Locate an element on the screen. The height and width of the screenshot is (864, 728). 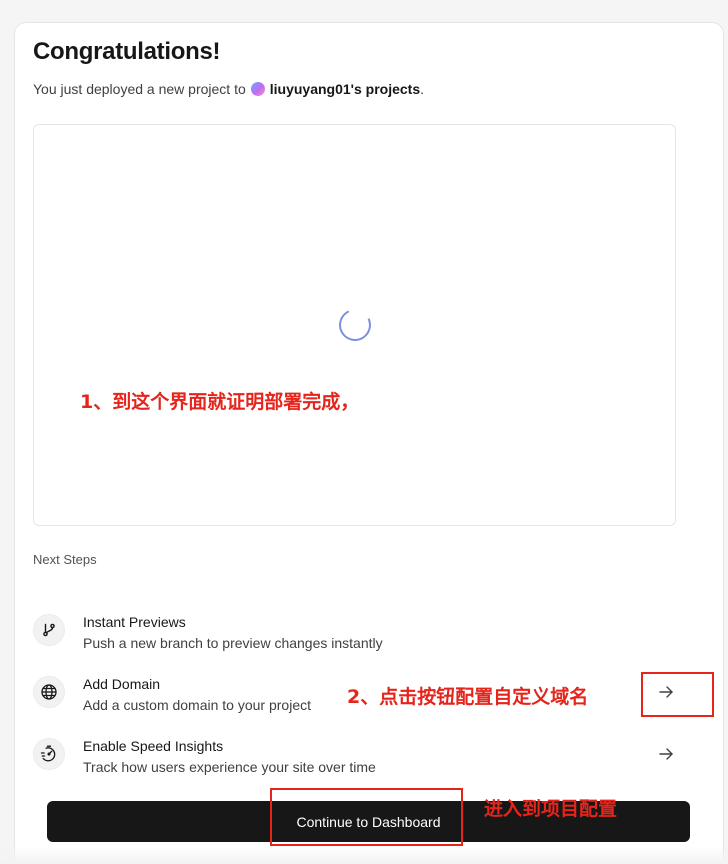
subtitle-prefix: You just deployed a new project to is located at coordinates (139, 89).